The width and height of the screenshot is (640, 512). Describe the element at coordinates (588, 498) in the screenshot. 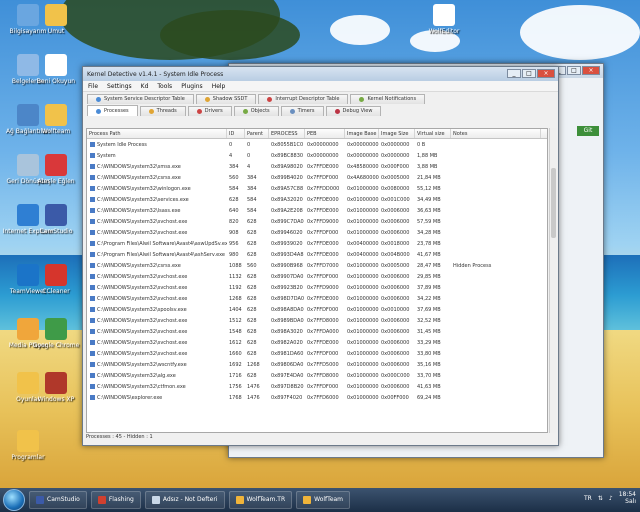

I see `language-indicator: TR` at that location.